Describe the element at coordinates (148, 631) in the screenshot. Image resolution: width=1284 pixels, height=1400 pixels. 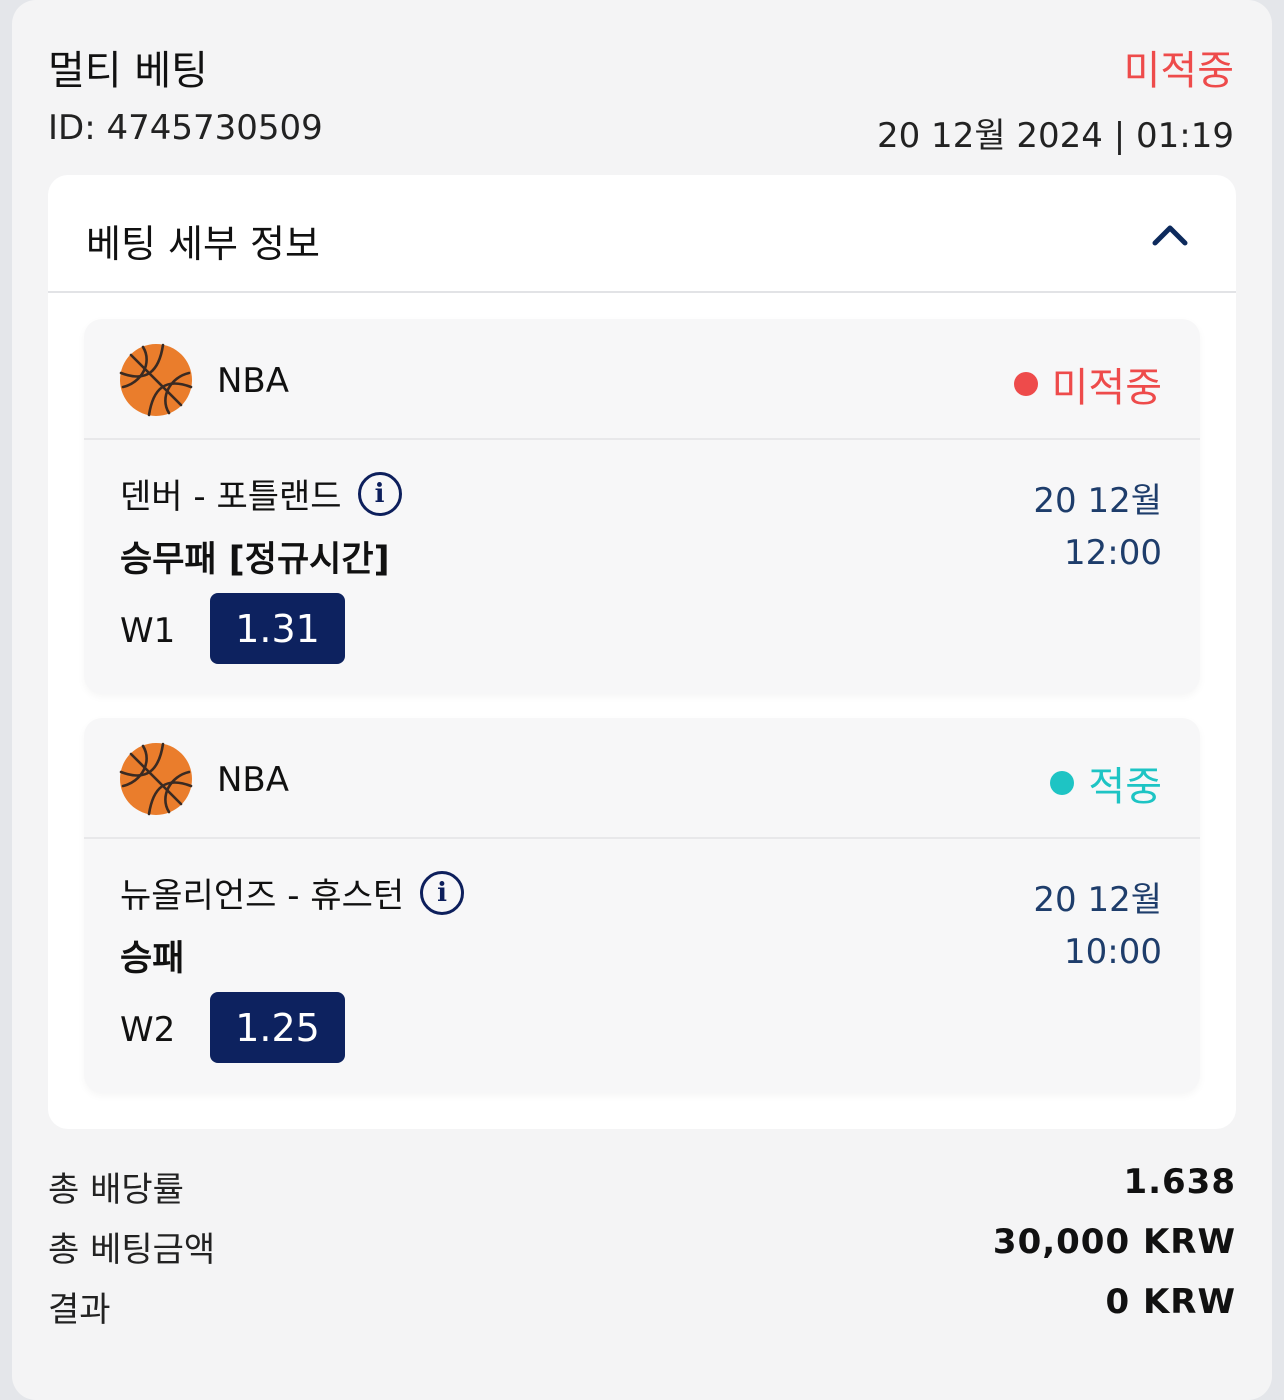
I see `outcome-label: W1` at that location.